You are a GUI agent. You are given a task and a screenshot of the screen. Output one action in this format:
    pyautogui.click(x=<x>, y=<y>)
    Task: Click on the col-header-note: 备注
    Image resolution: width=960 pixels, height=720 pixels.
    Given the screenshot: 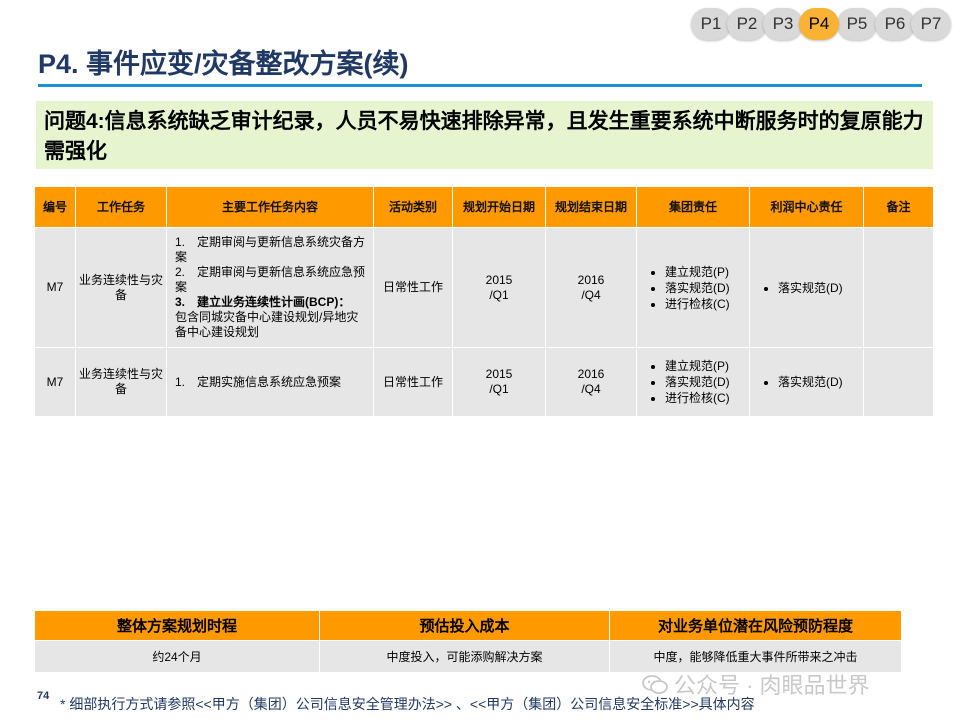 What is the action you would take?
    pyautogui.click(x=898, y=207)
    